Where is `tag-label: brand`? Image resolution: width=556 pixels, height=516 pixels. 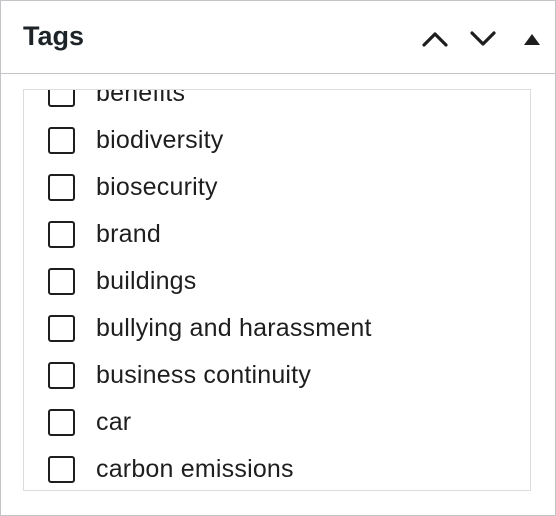
tag-label: brand is located at coordinates (128, 234).